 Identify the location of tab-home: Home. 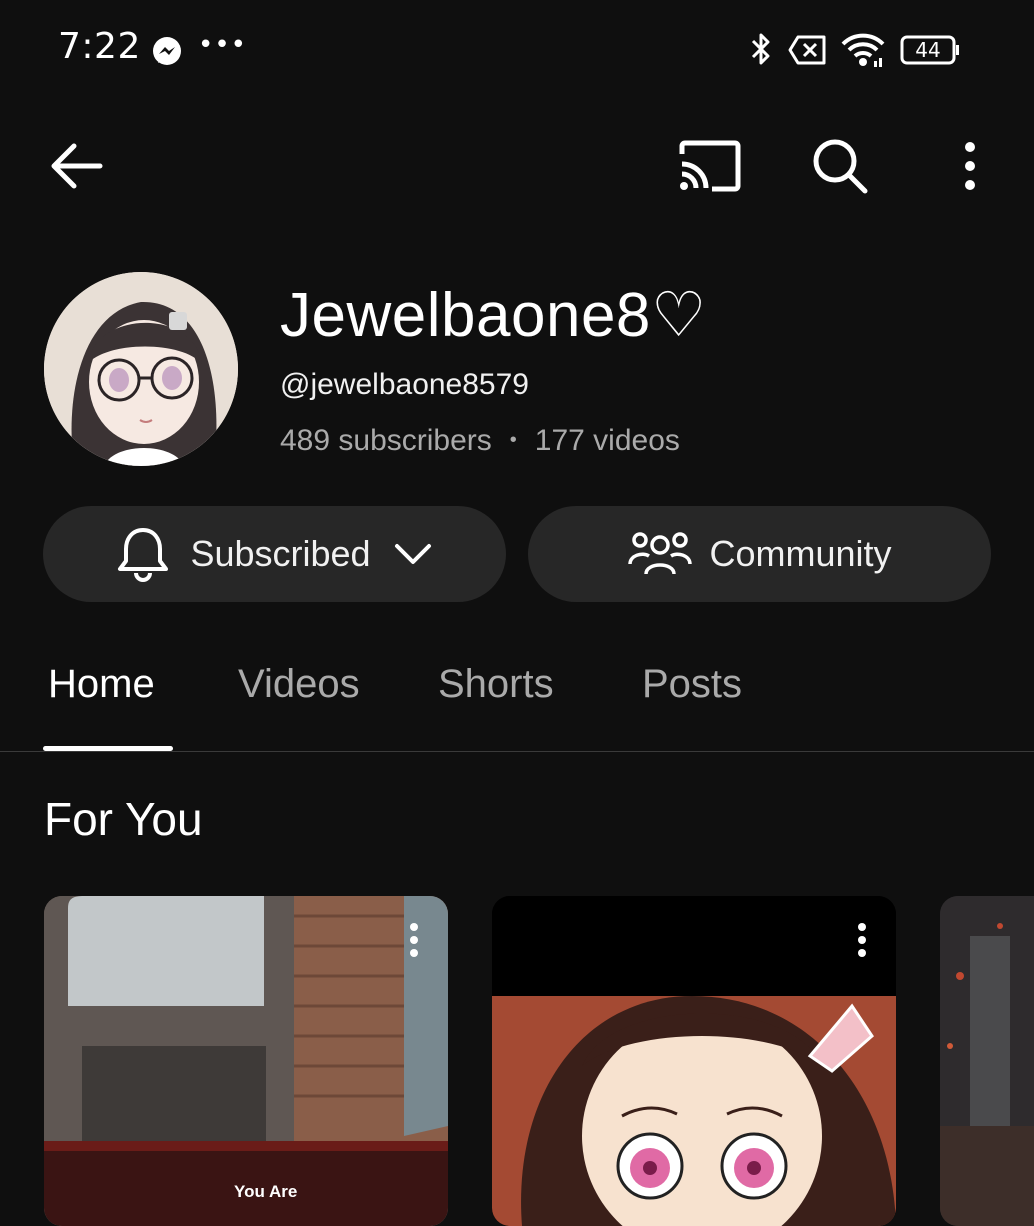
(101, 684).